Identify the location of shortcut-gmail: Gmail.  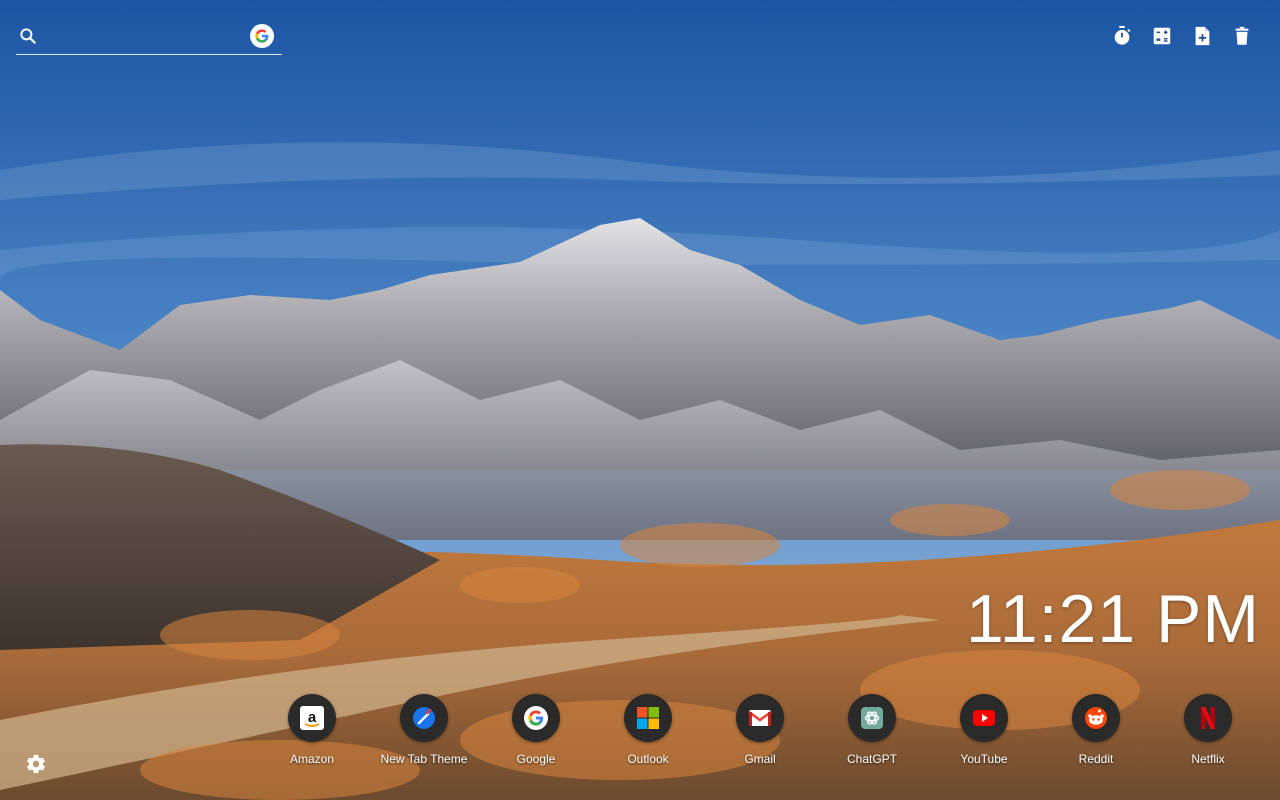
(760, 730).